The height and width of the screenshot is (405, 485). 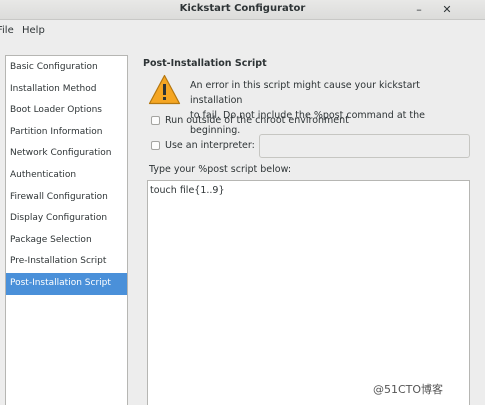 What do you see at coordinates (66, 111) in the screenshot?
I see `sidebar-item-boot-loader-options: Boot Loader Options` at bounding box center [66, 111].